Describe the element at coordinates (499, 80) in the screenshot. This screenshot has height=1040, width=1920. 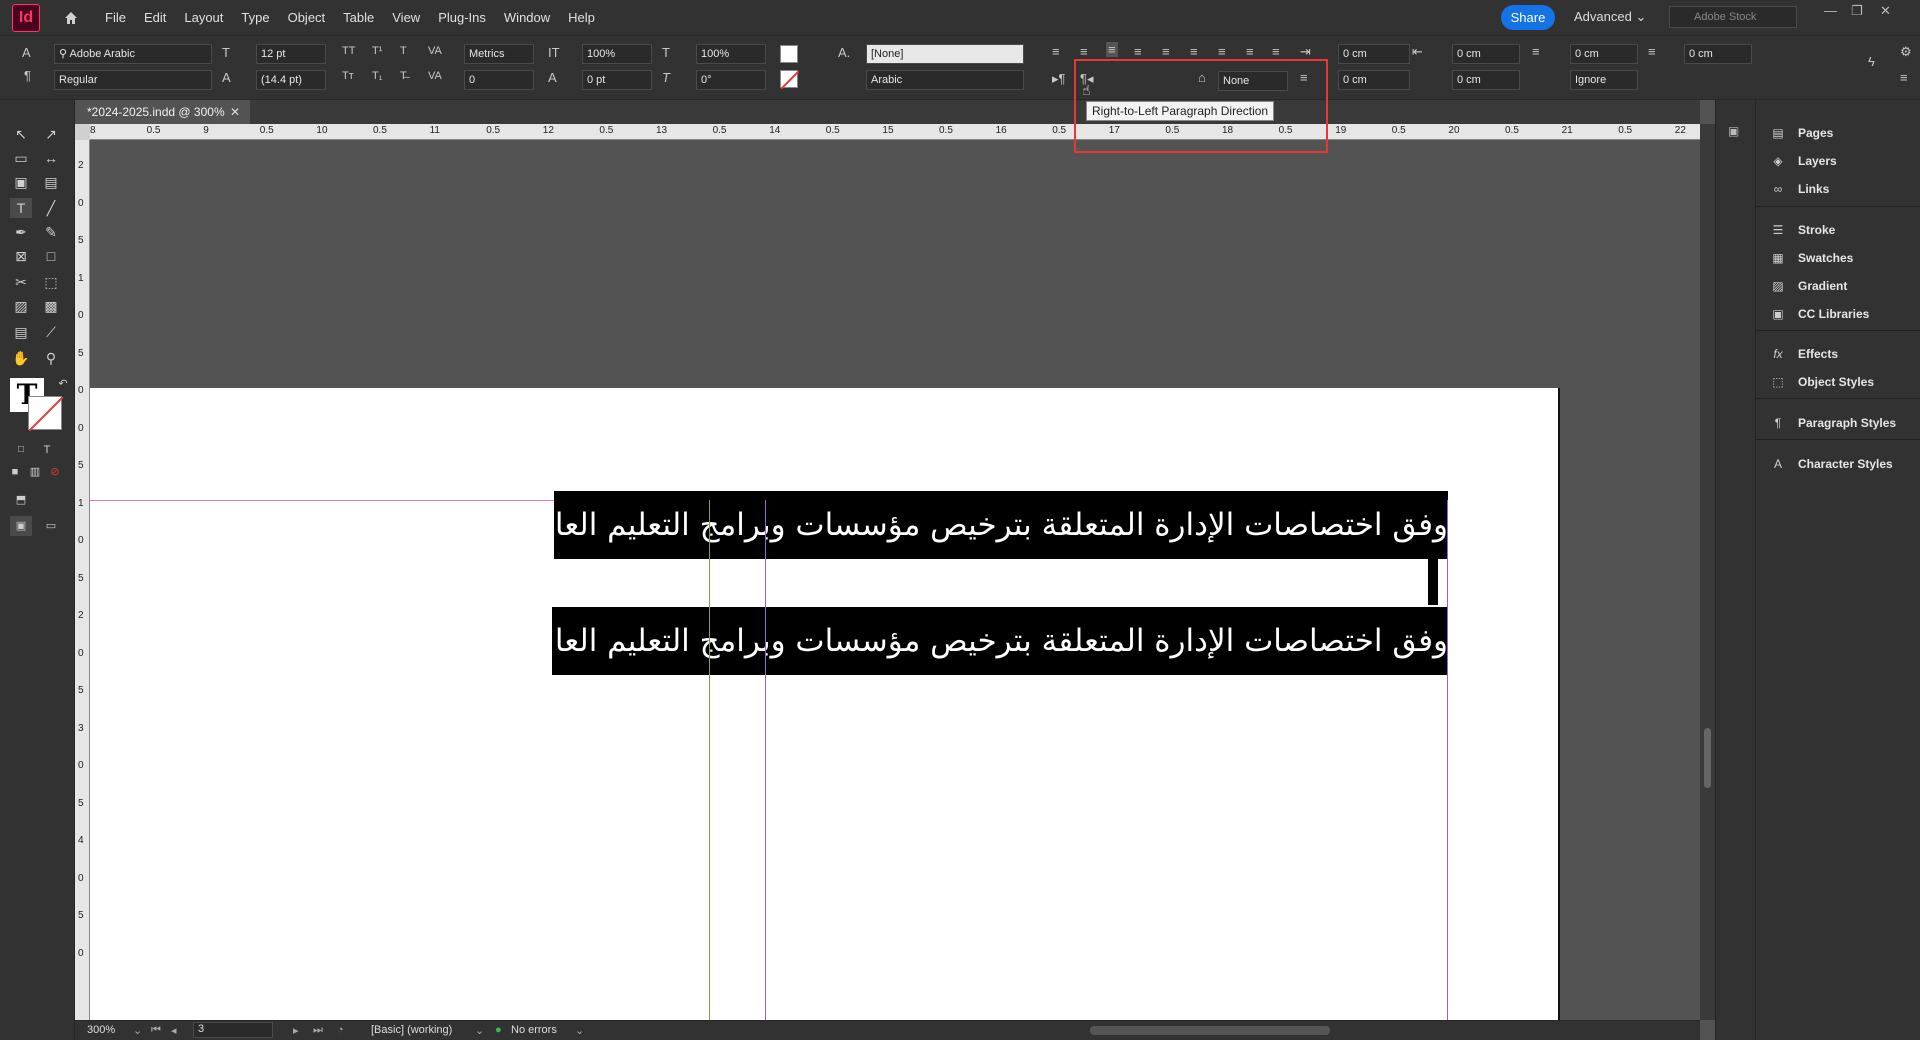
I see `tracking-field: 0` at that location.